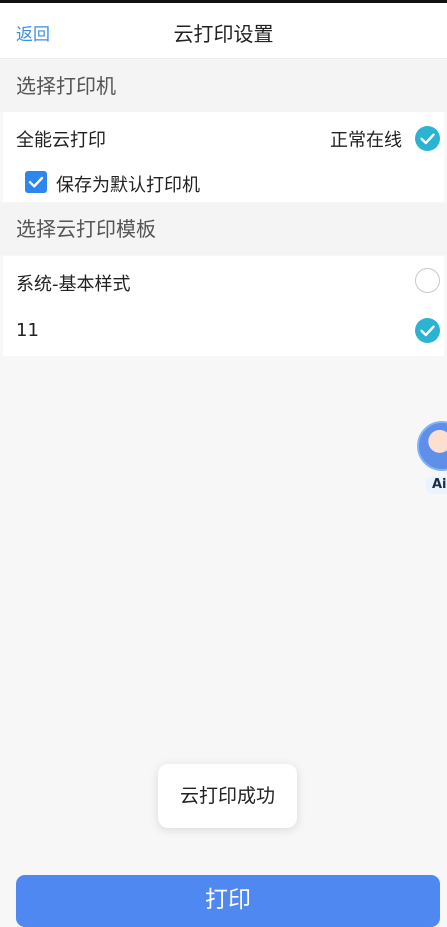 The width and height of the screenshot is (447, 927). What do you see at coordinates (436, 485) in the screenshot?
I see `ai-assistant-tag: Ai` at bounding box center [436, 485].